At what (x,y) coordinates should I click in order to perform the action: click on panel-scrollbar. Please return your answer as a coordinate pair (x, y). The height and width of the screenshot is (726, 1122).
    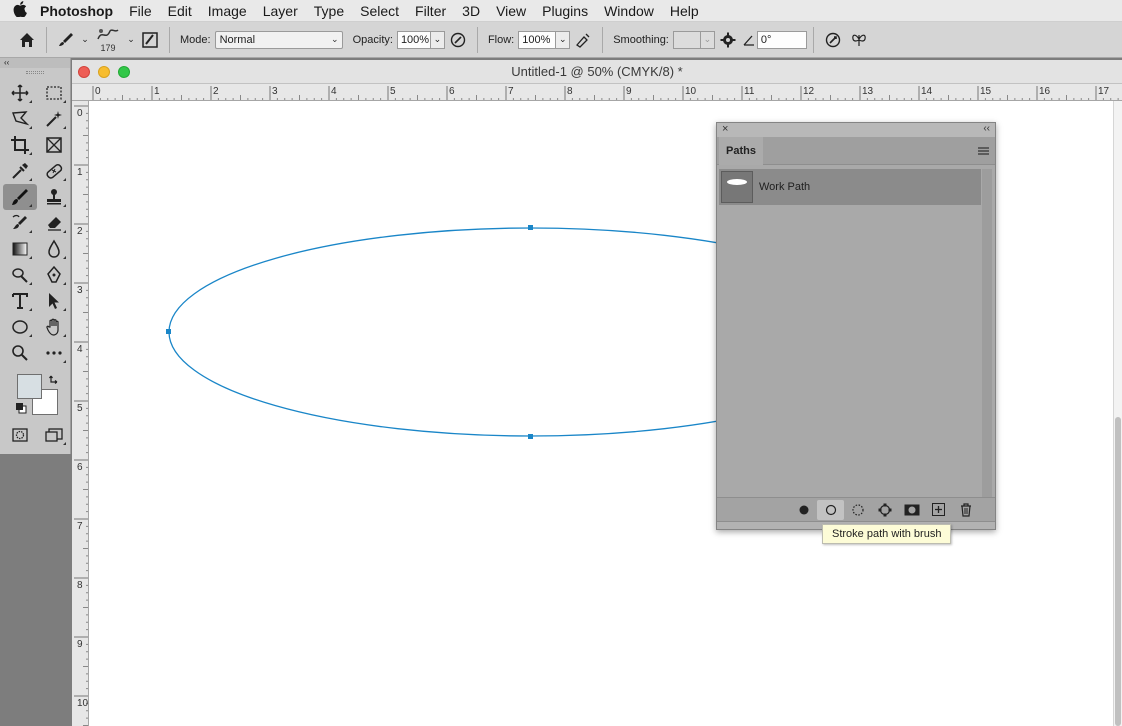
    Looking at the image, I should click on (987, 333).